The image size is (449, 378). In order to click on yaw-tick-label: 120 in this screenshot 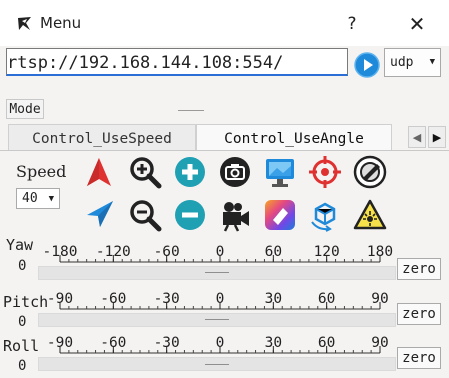, I will do `click(327, 252)`.